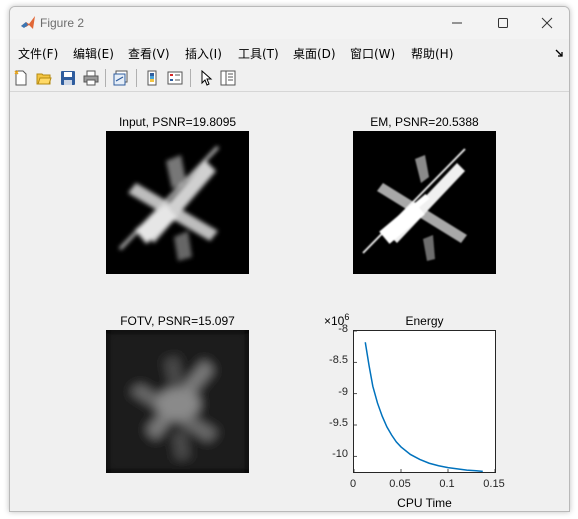 The height and width of the screenshot is (519, 578). I want to click on input-image-title: Input, PSNR=19.8095, so click(177, 122).